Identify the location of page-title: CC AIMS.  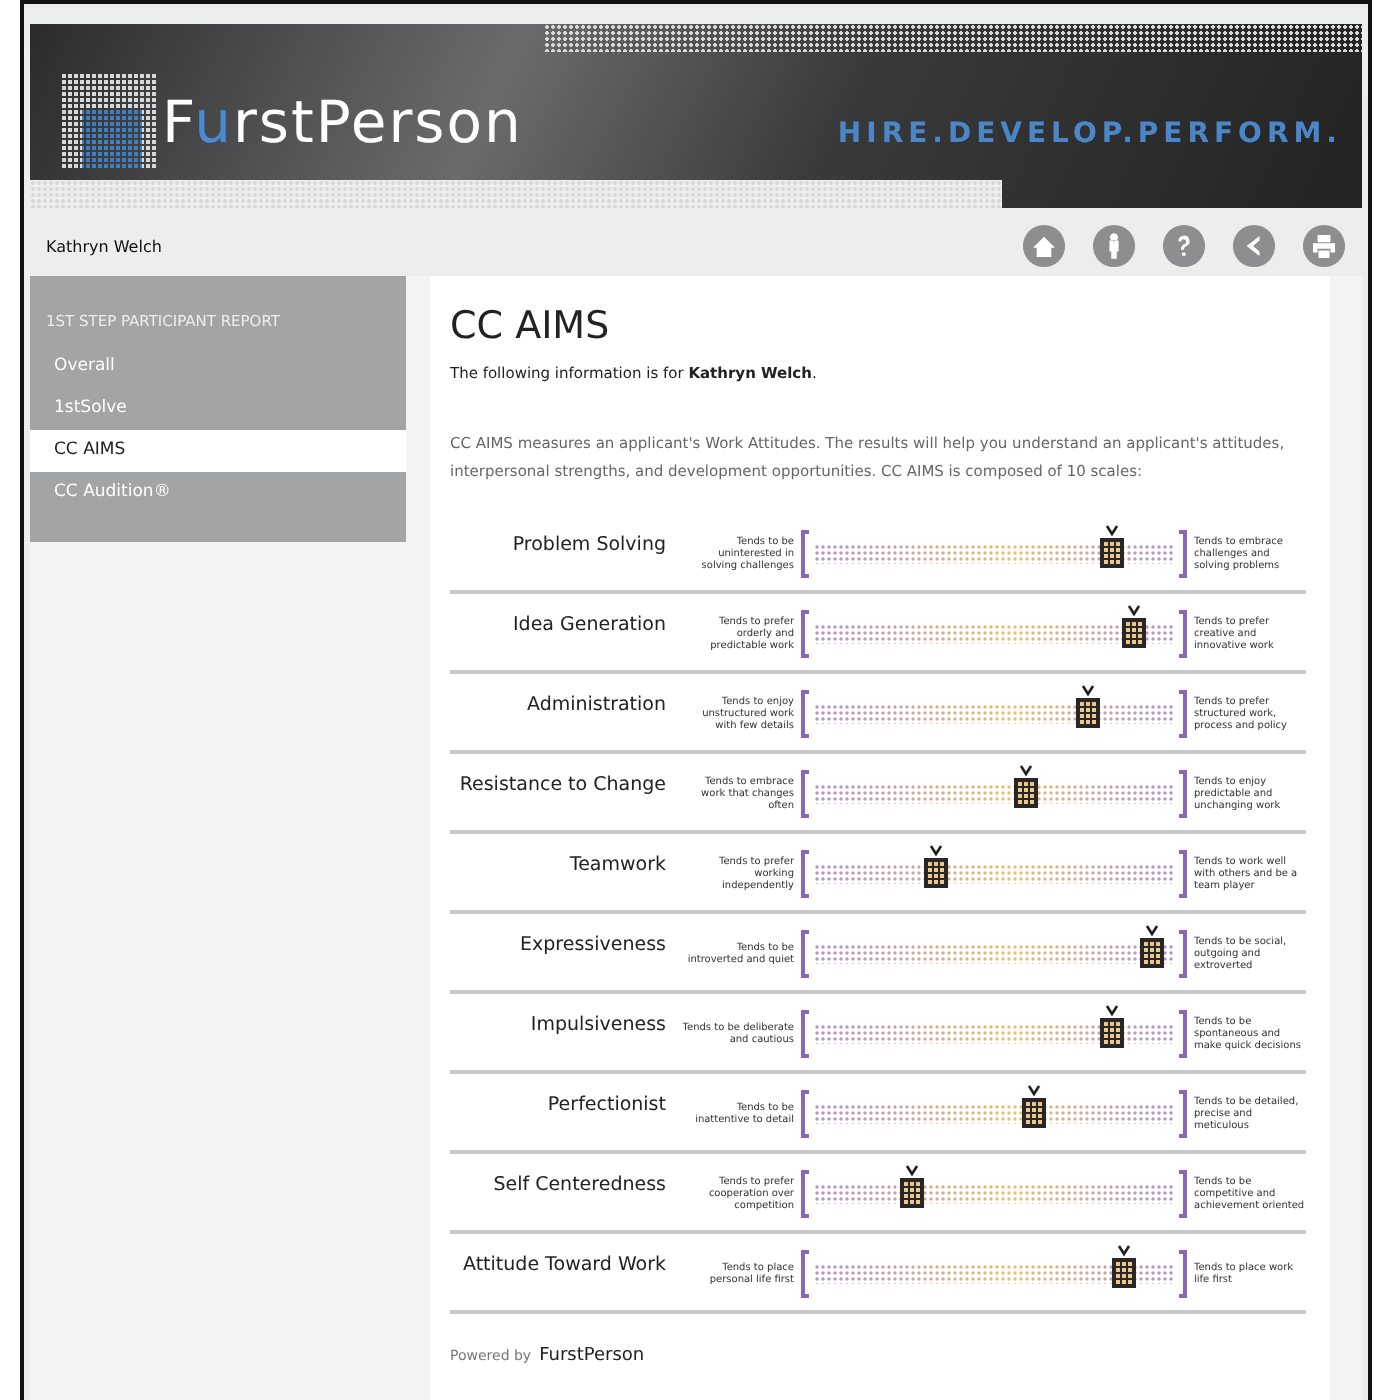
(531, 326).